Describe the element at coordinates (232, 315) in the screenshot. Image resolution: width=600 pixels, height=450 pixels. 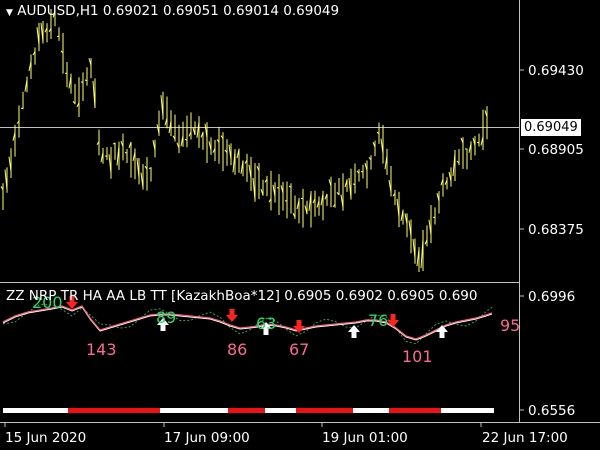
I see `sell-arrow-icon` at that location.